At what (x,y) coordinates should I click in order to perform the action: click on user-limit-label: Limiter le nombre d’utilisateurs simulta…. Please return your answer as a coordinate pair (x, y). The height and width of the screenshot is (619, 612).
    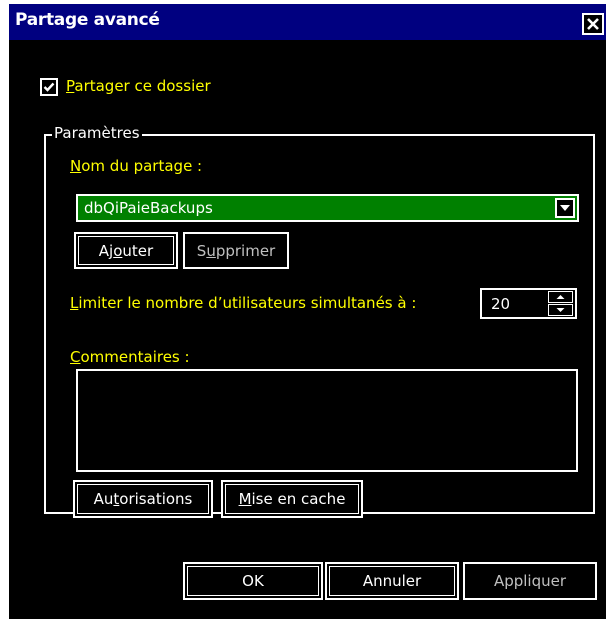
    Looking at the image, I should click on (243, 303).